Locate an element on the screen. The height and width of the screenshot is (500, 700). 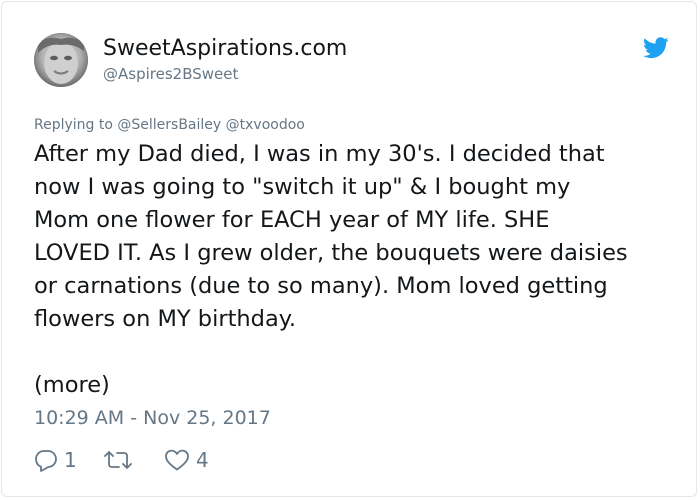
retweet-icon is located at coordinates (118, 460).